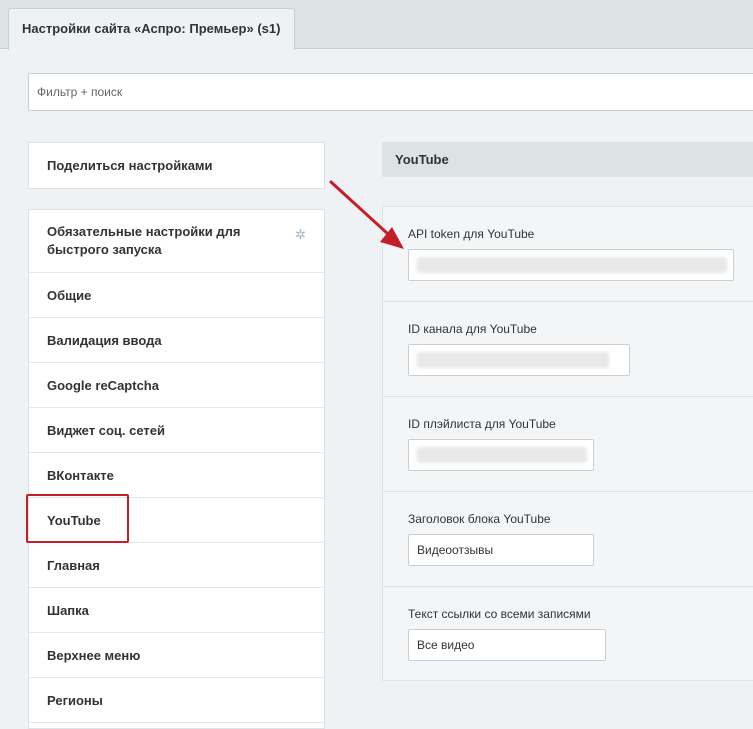 This screenshot has width=753, height=729. I want to click on sidebar-item-recaptcha: Google reCaptcha, so click(176, 385).